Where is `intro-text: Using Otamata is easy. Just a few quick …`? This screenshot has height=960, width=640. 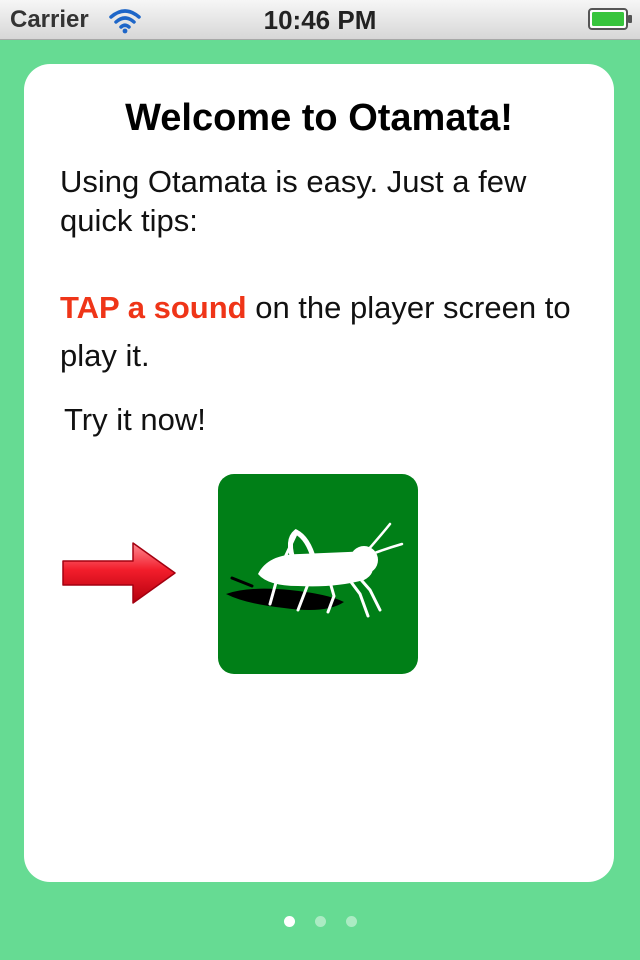 intro-text: Using Otamata is easy. Just a few quick … is located at coordinates (293, 201).